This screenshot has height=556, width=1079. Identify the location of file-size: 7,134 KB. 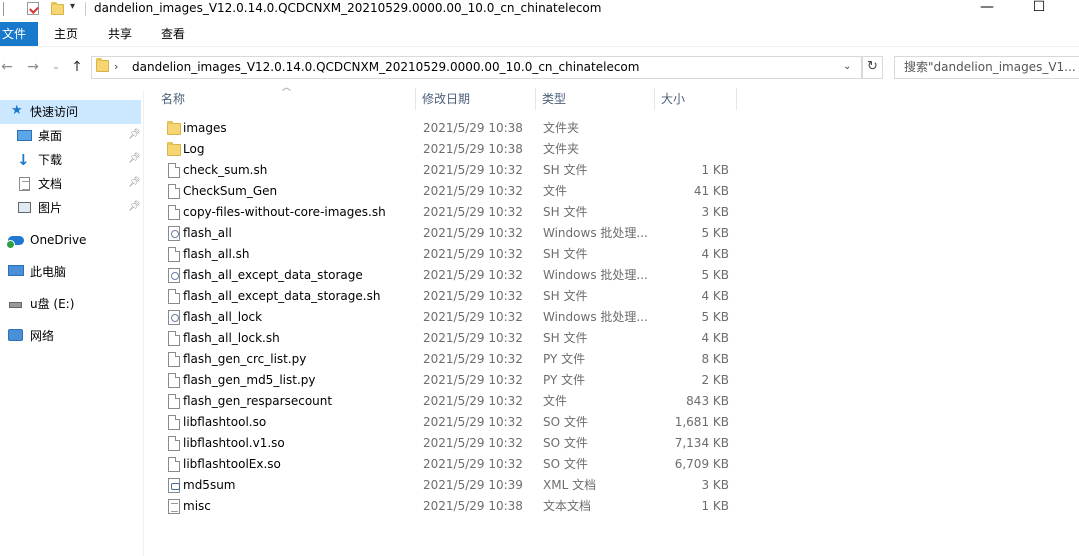
(701, 443).